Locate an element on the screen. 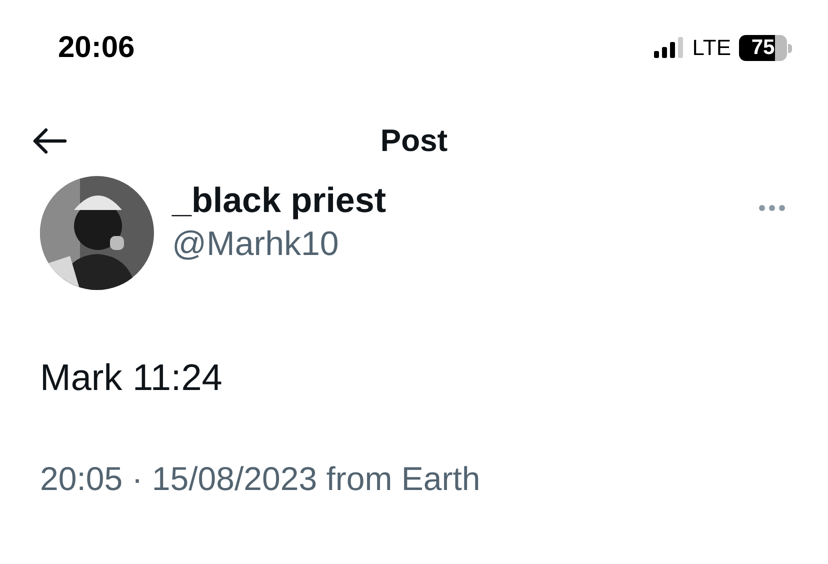 This screenshot has width=828, height=564. page-title: Post is located at coordinates (414, 141).